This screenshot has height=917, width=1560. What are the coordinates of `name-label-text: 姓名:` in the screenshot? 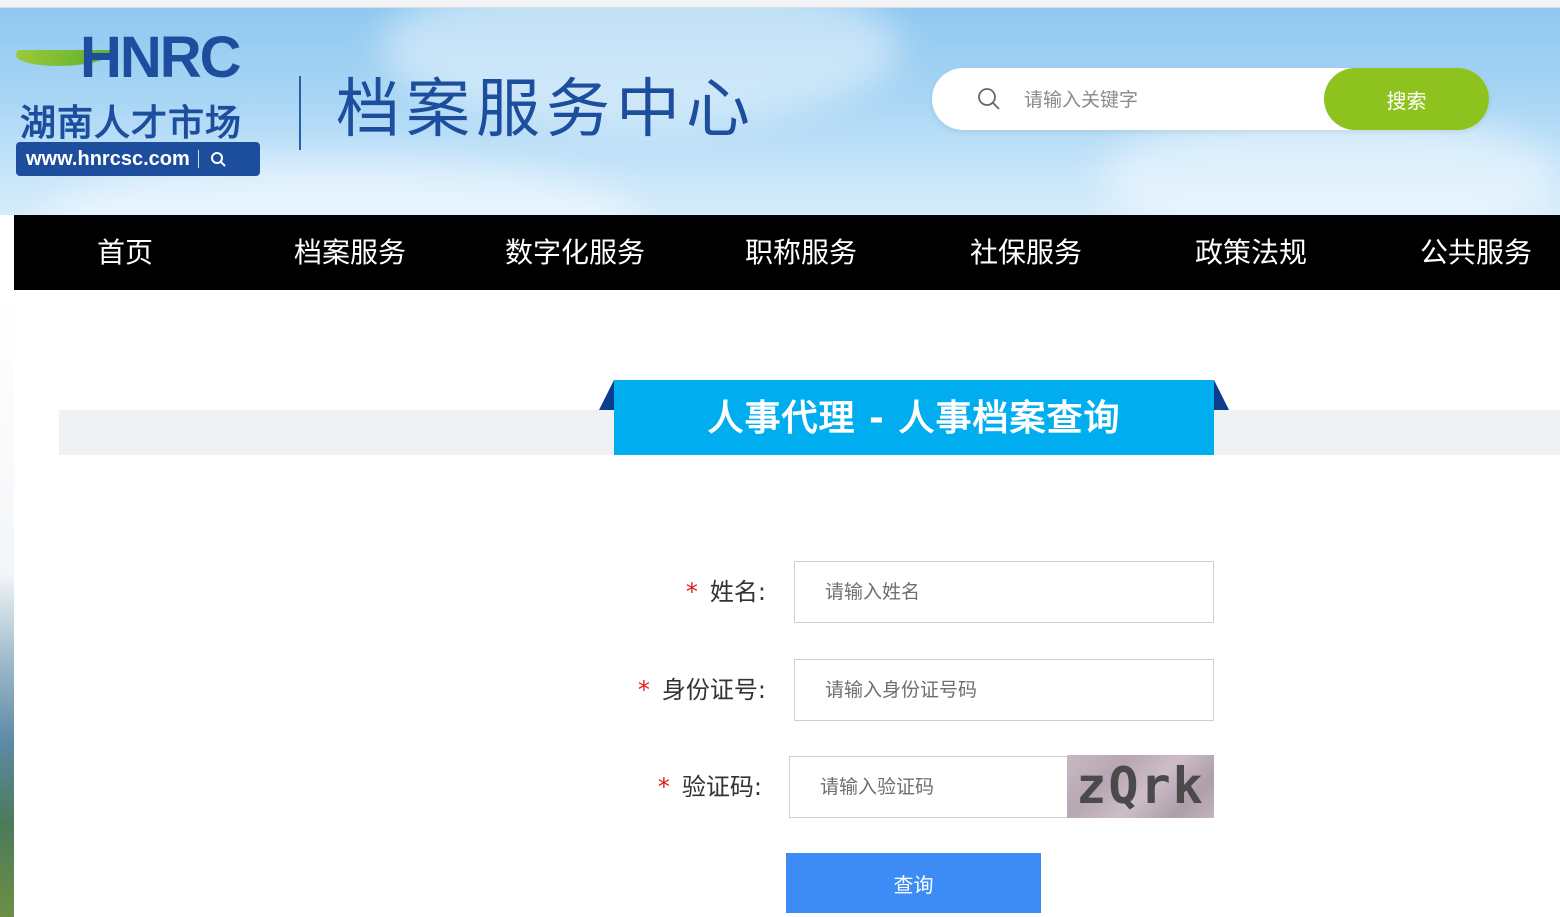 It's located at (737, 592).